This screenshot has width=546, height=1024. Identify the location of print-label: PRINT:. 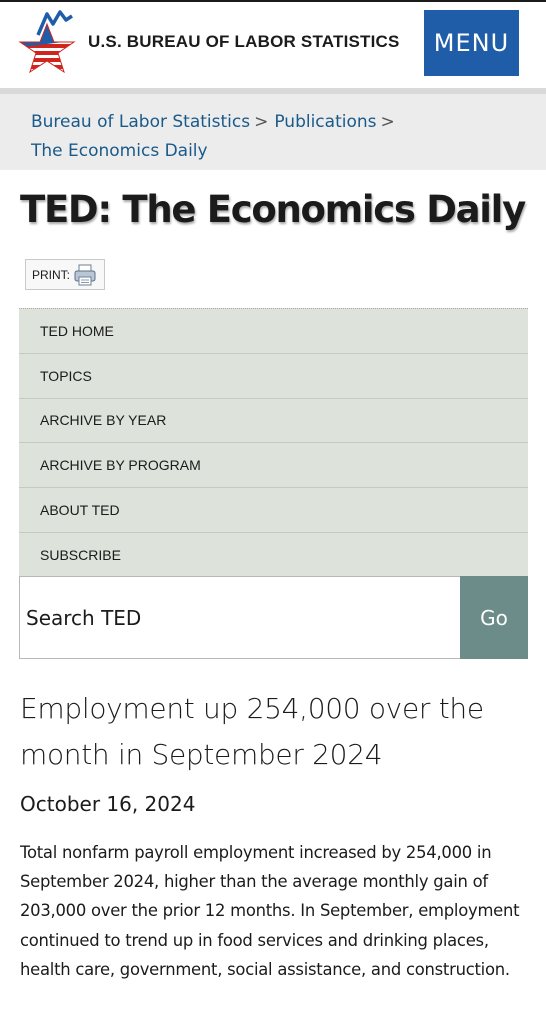
(51, 274).